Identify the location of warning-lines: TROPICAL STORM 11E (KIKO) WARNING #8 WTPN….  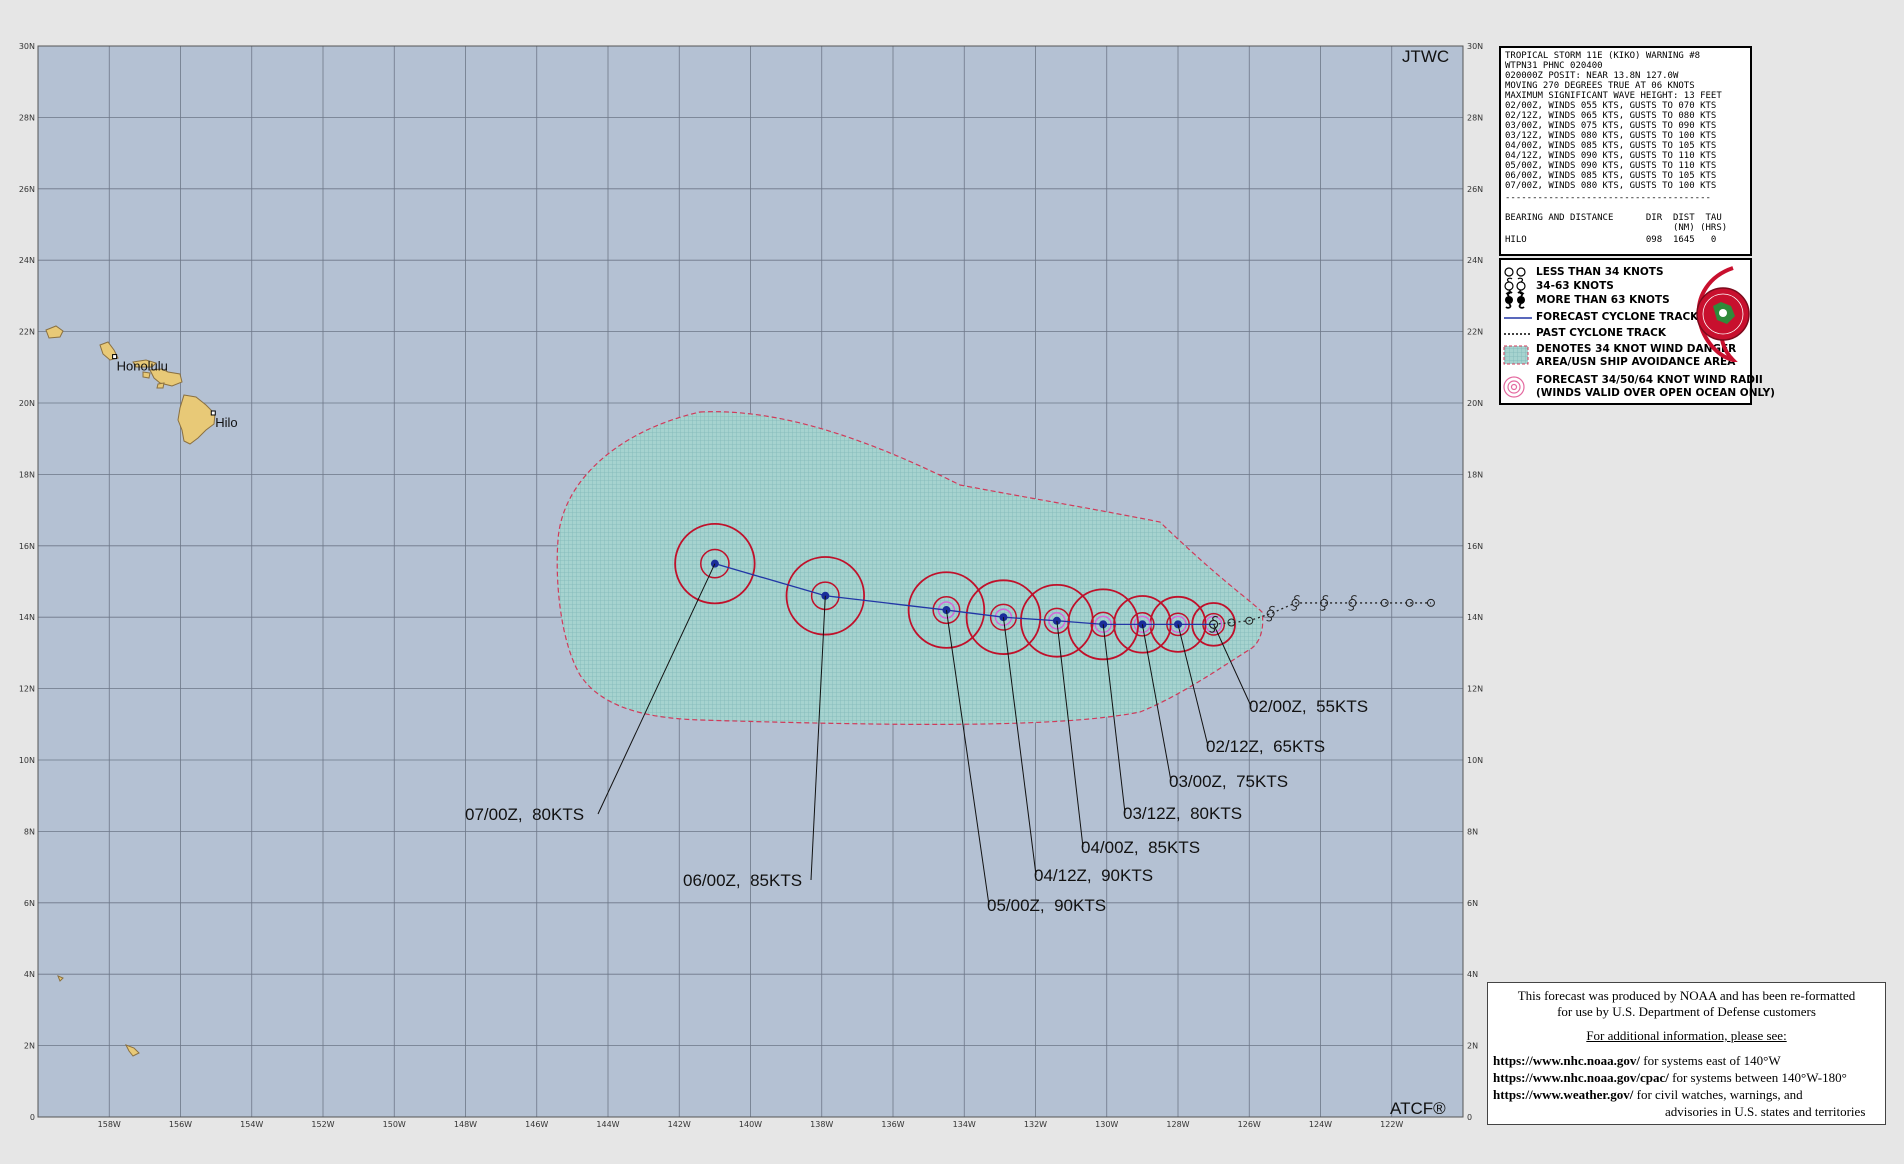
(1625, 121).